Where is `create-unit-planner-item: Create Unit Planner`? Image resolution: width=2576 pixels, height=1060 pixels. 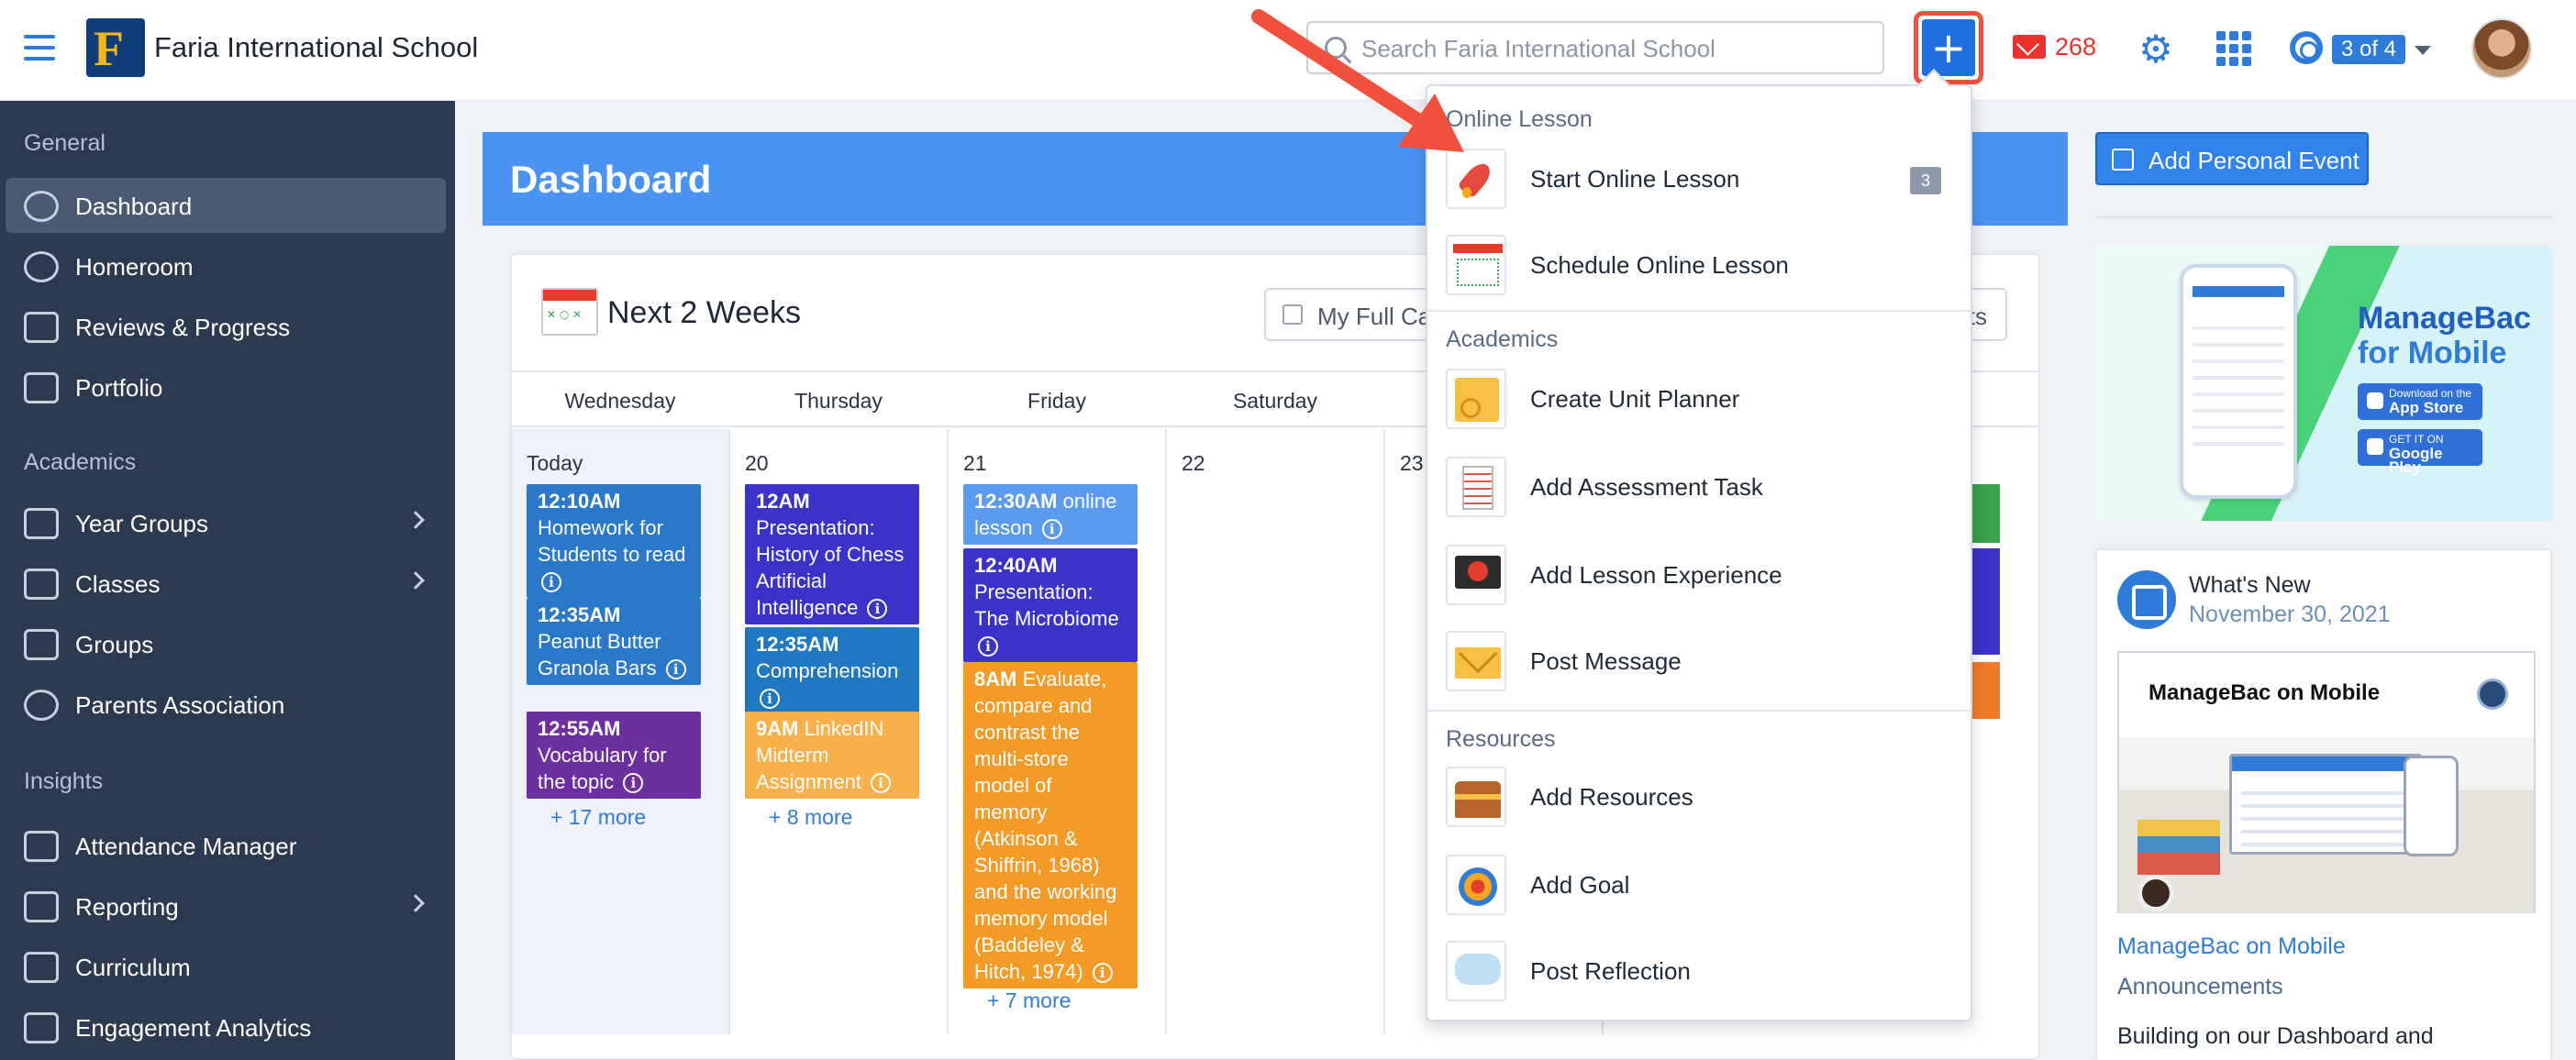
create-unit-planner-item: Create Unit Planner is located at coordinates (1699, 399).